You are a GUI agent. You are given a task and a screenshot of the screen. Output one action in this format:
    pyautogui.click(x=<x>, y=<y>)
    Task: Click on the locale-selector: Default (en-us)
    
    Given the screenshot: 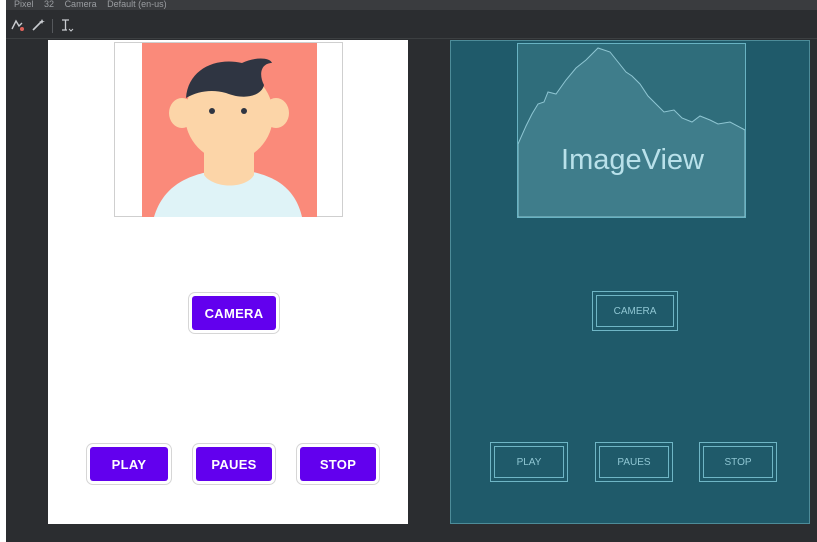 What is the action you would take?
    pyautogui.click(x=137, y=4)
    